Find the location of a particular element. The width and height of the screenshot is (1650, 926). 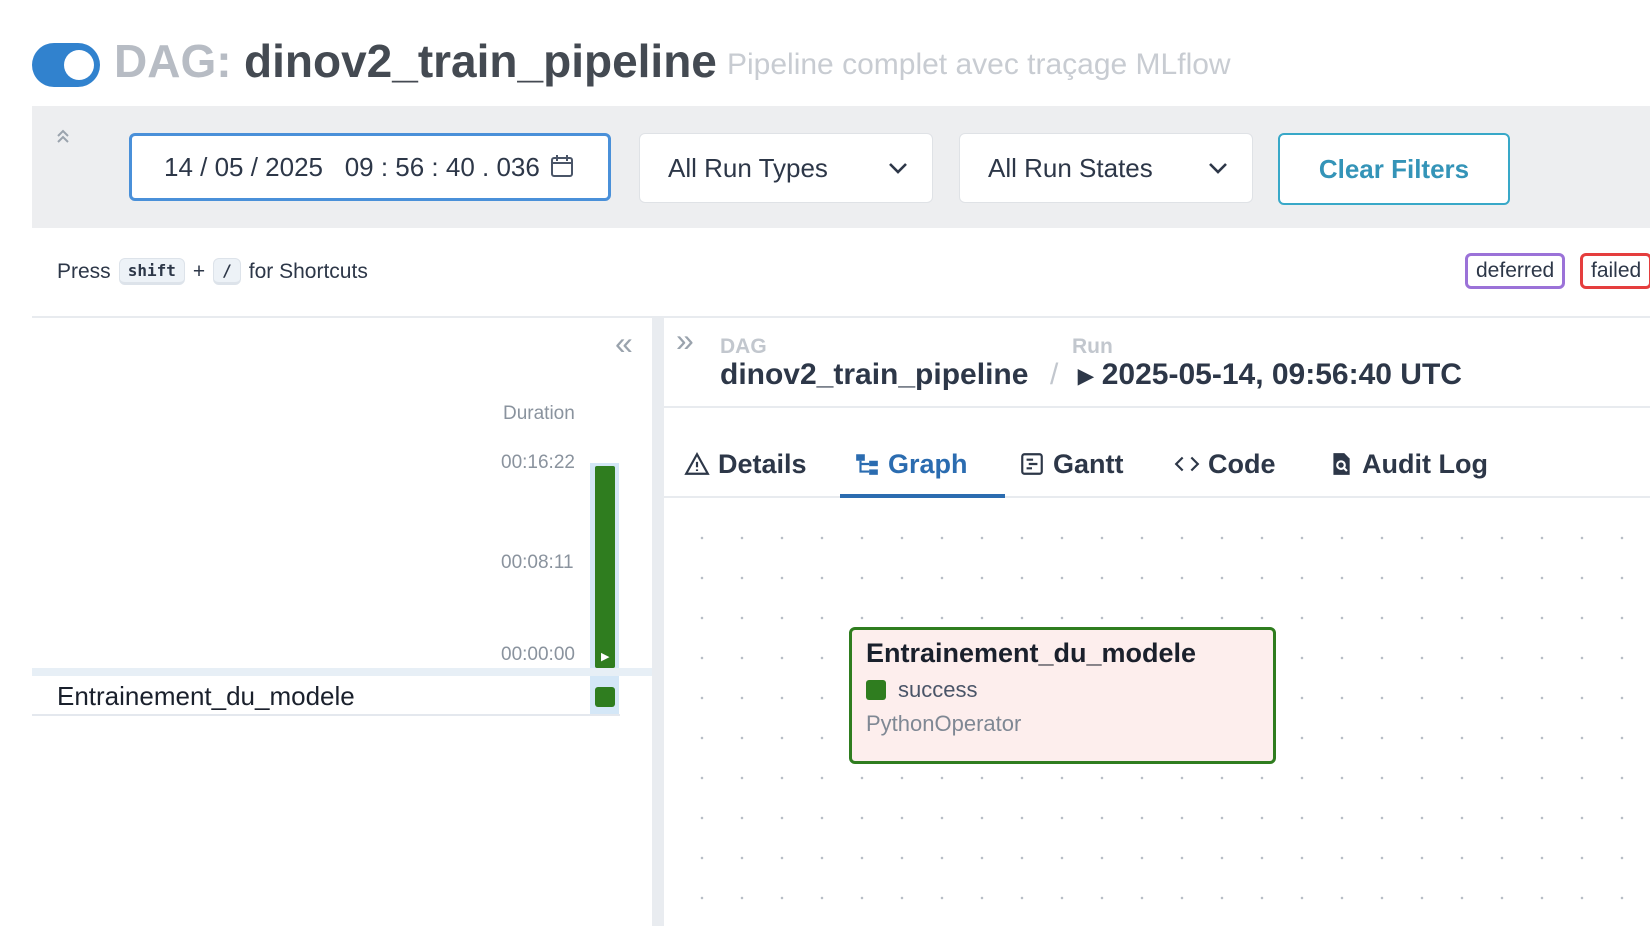

datetime-input: 14 / 05 / 2025 09 : 56 : 40 . 036 is located at coordinates (370, 167).